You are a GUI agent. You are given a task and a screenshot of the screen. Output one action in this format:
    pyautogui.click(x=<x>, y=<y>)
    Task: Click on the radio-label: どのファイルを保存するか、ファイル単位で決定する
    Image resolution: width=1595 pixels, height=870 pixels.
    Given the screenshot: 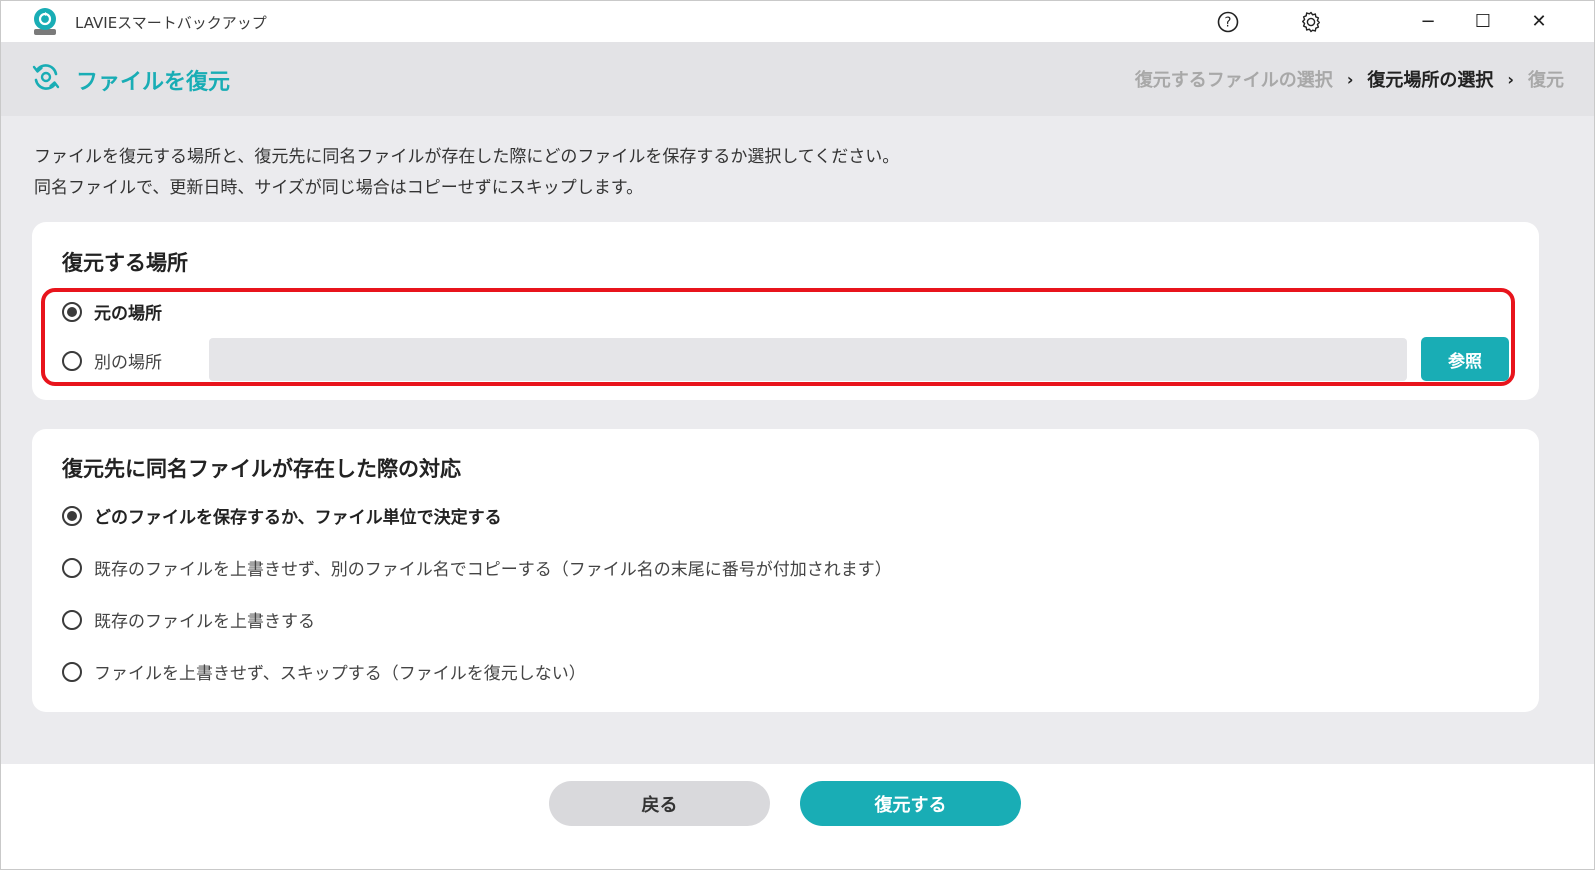 What is the action you would take?
    pyautogui.click(x=298, y=518)
    